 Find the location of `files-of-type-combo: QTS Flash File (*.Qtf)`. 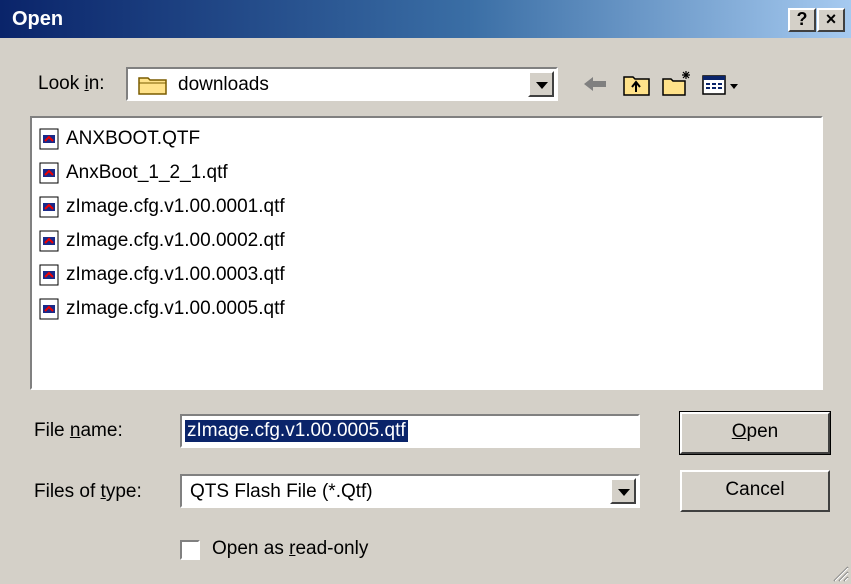

files-of-type-combo: QTS Flash File (*.Qtf) is located at coordinates (410, 491).